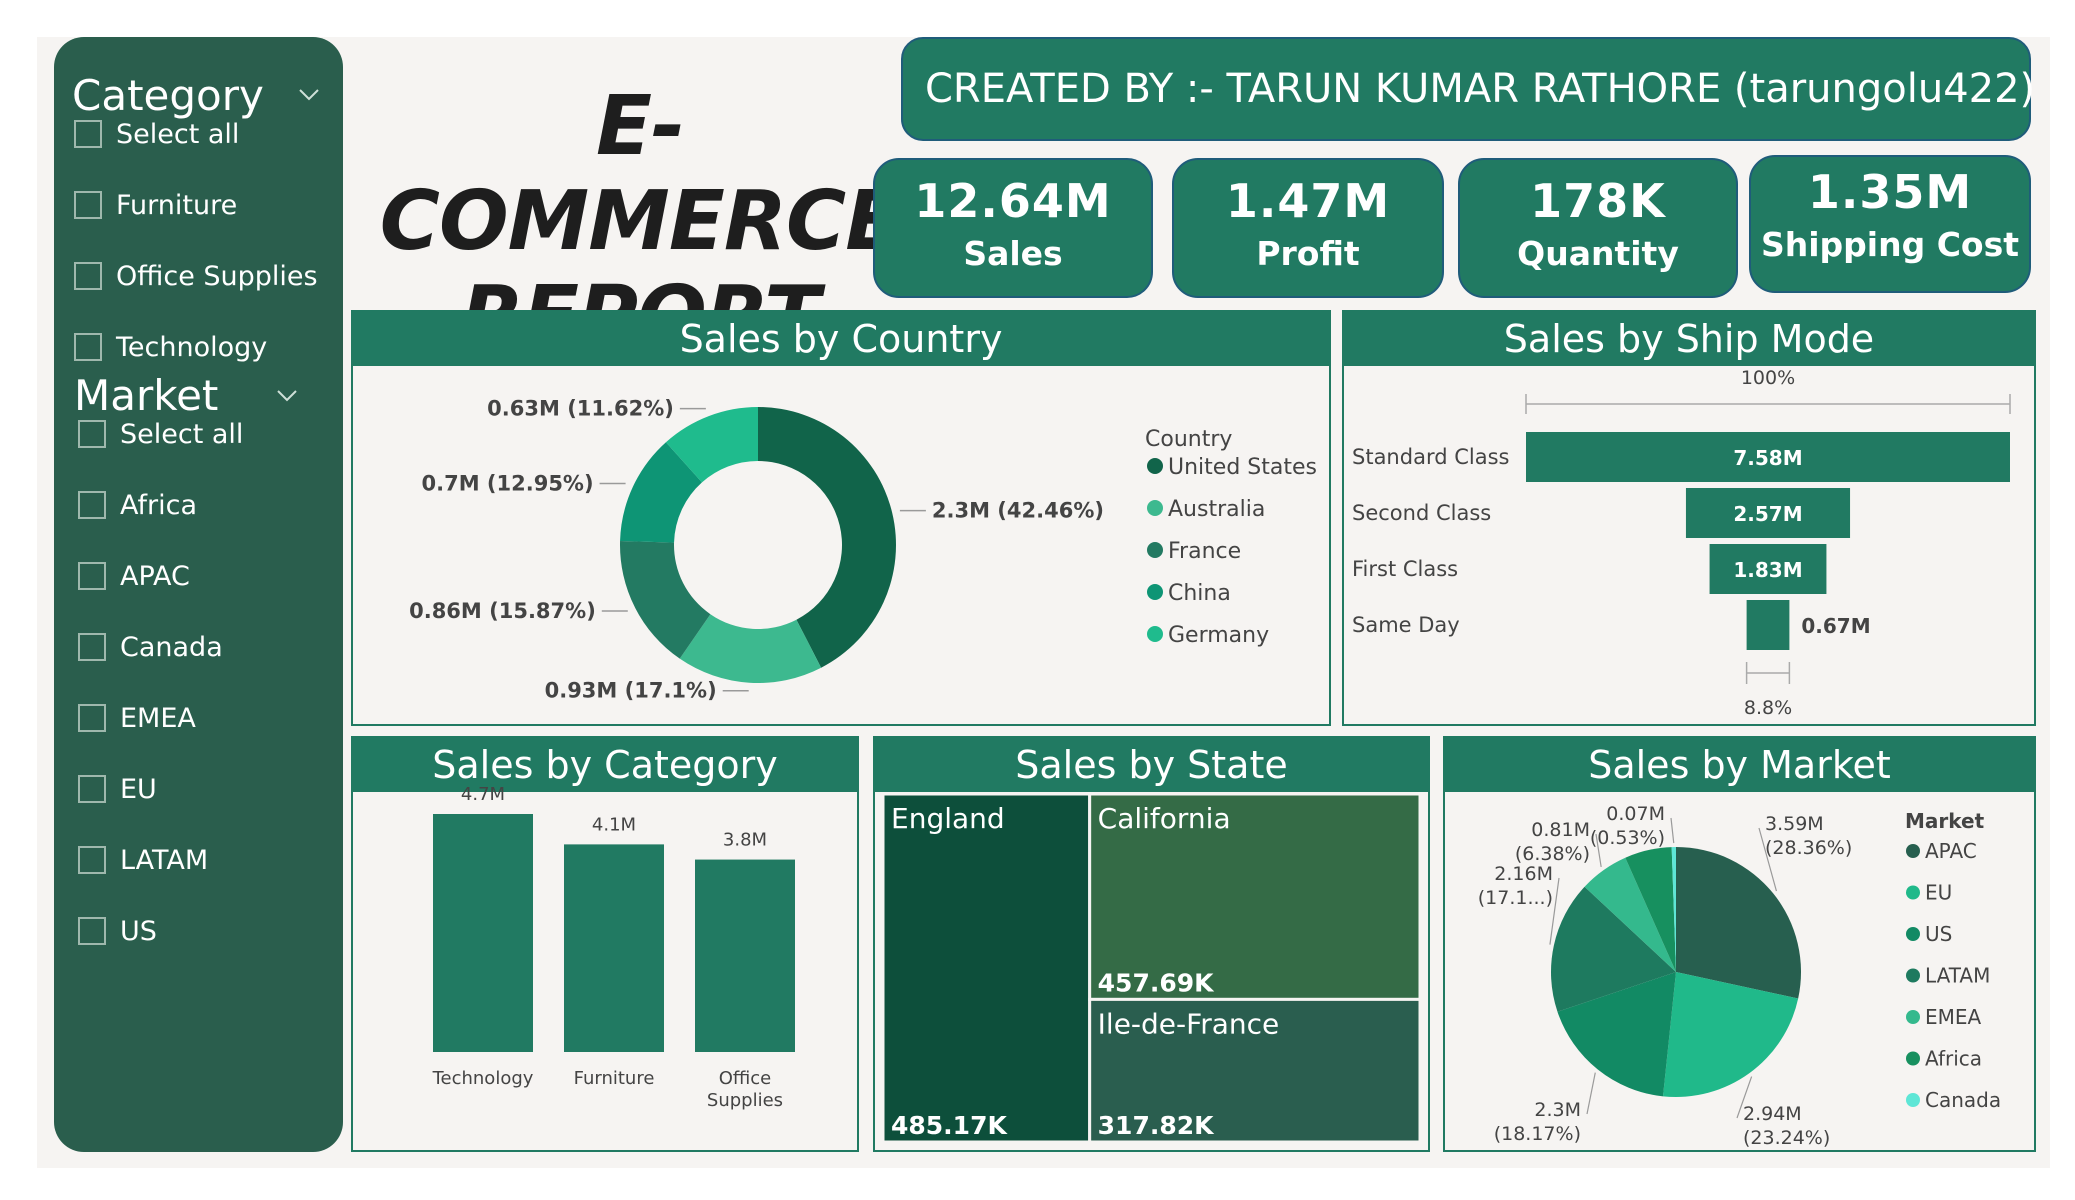 The image size is (2075, 1200). Describe the element at coordinates (1189, 1023) in the screenshot. I see `tile-name-label: Ile-de-France` at that location.